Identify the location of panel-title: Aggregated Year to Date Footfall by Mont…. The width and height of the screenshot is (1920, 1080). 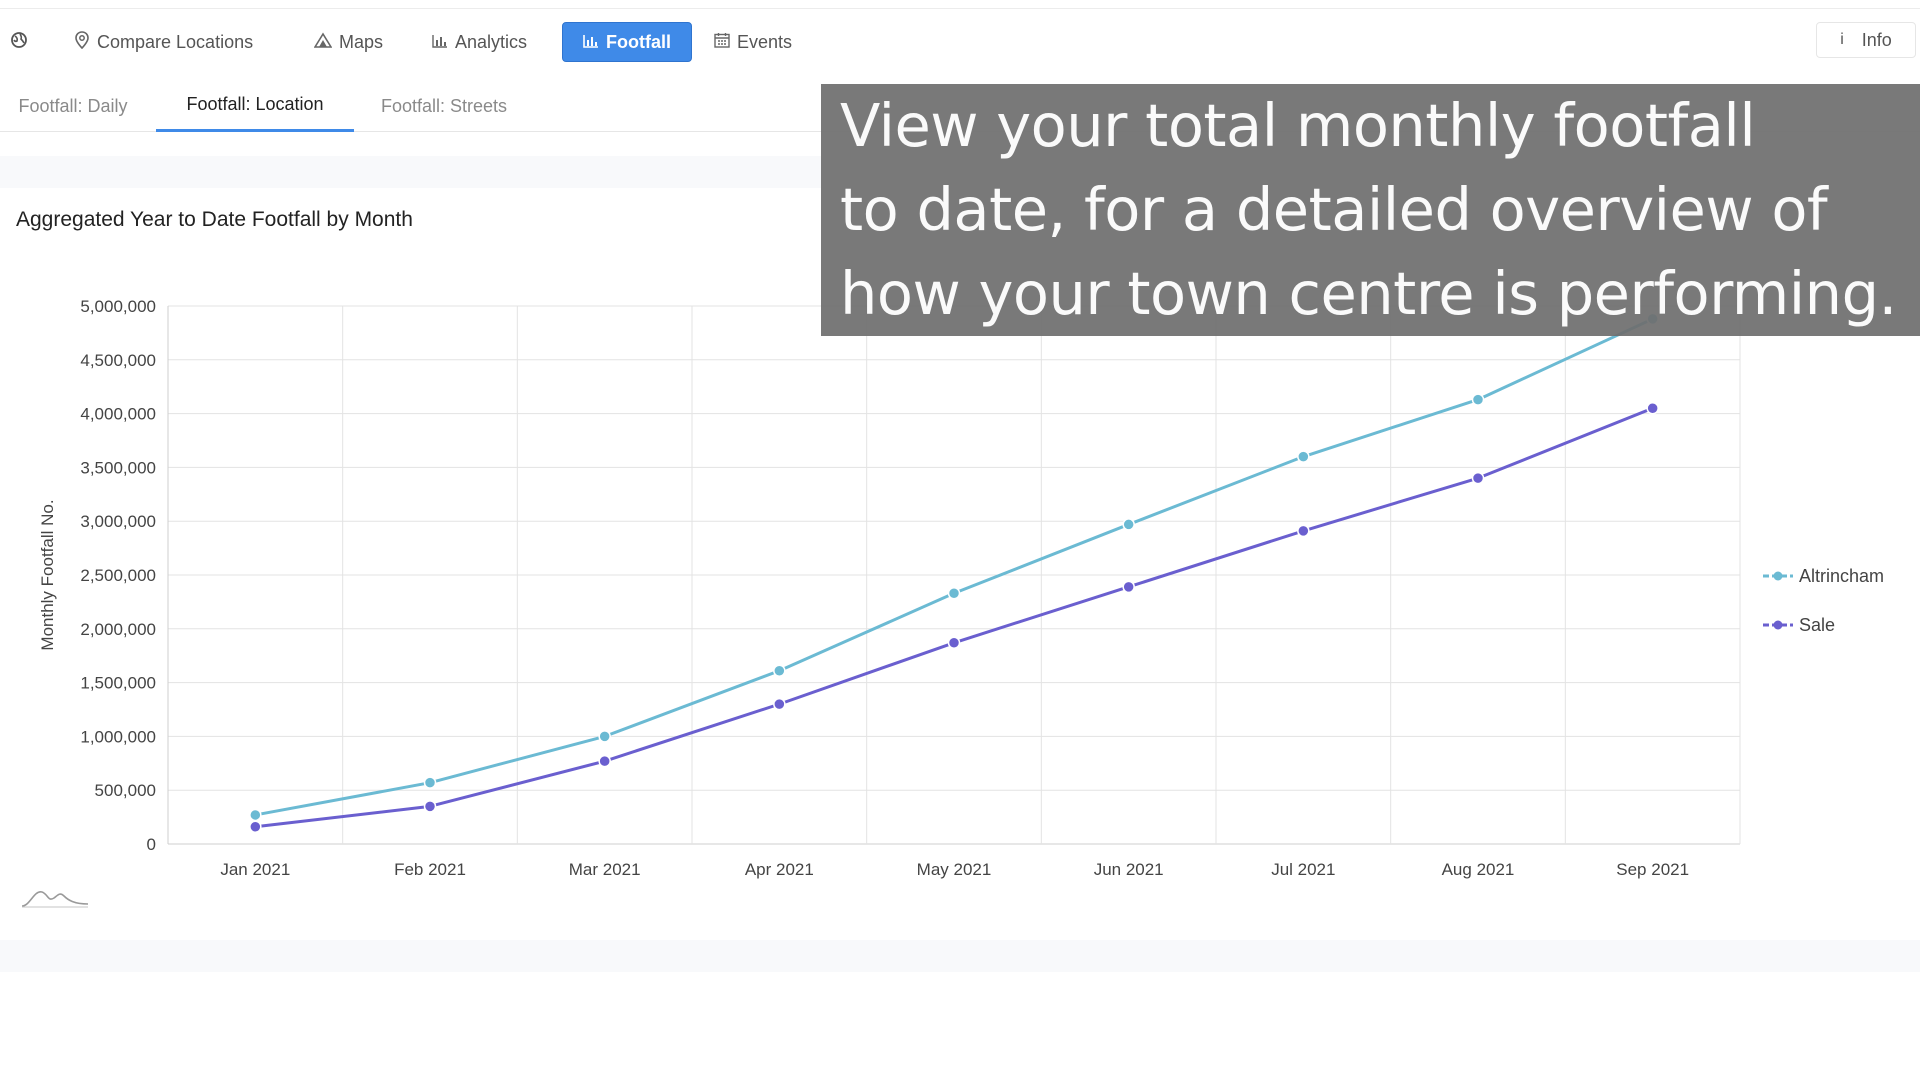
(214, 219).